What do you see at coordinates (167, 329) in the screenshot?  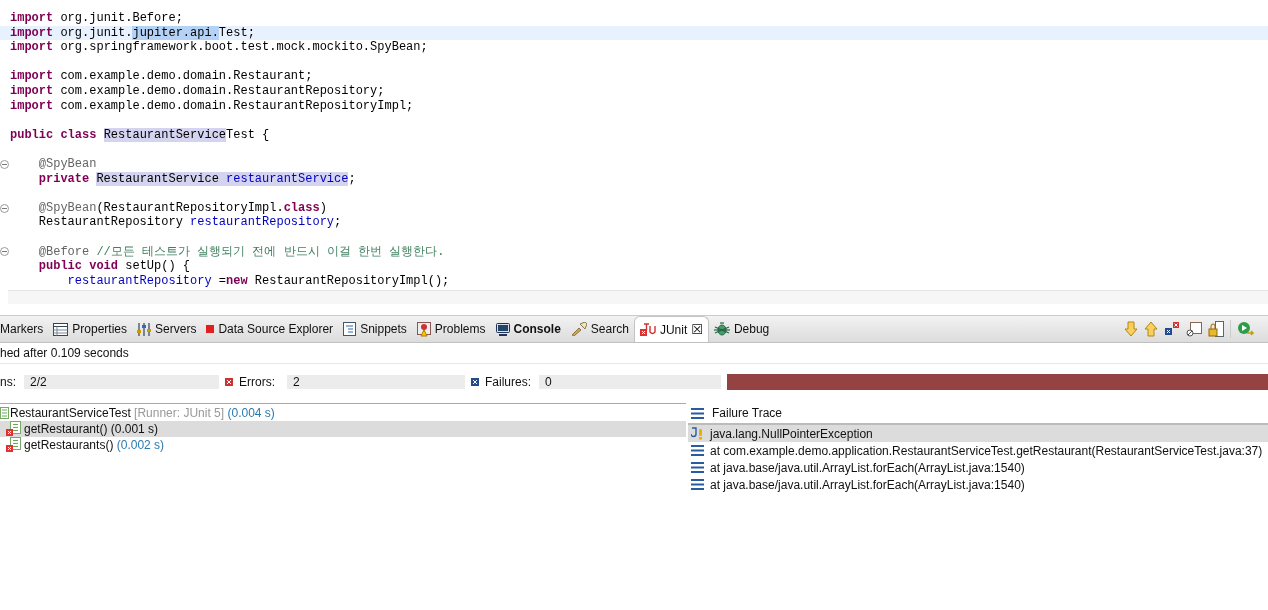 I see `view-tab: Servers` at bounding box center [167, 329].